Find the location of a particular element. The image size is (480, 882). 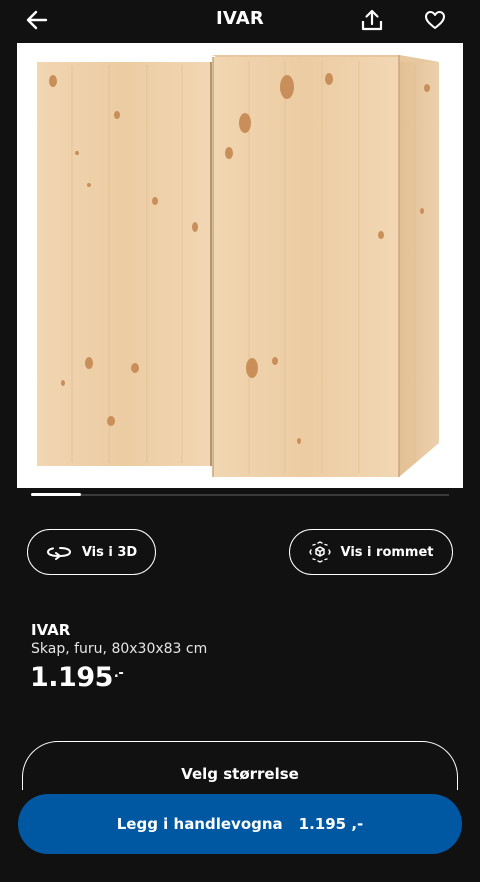

heart-icon is located at coordinates (435, 20).